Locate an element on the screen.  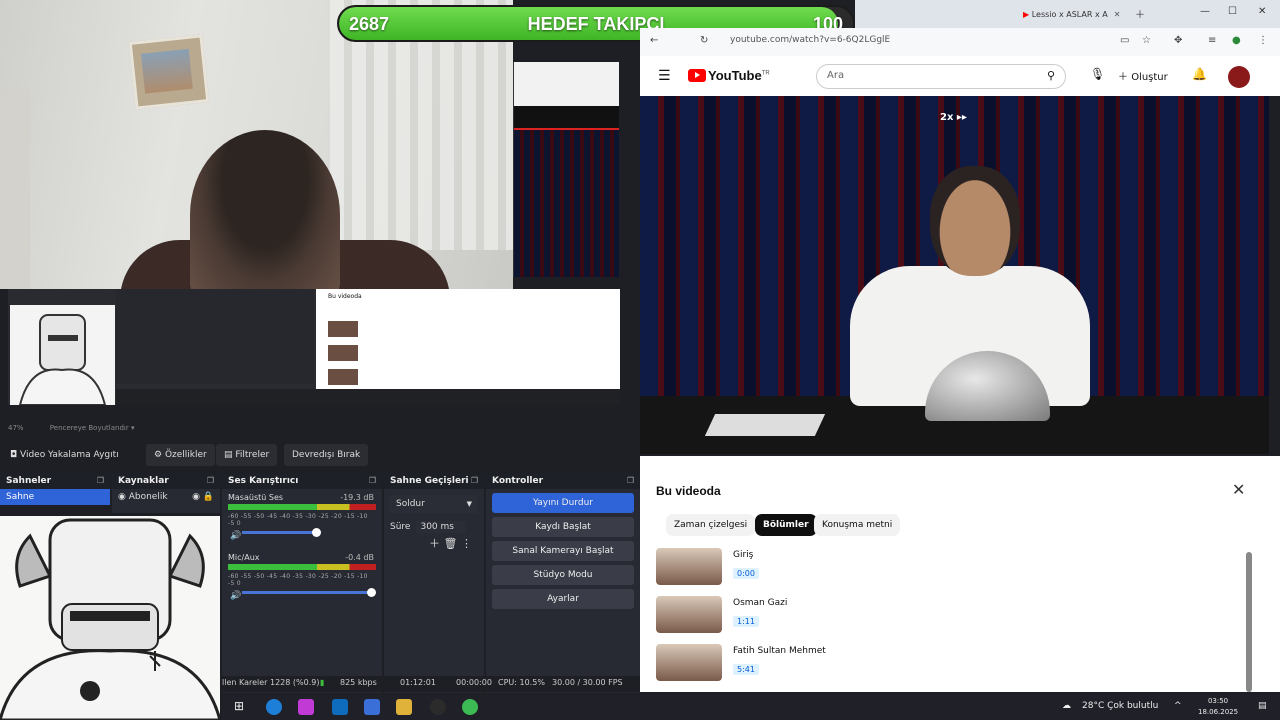
bitrate: 825 kbps is located at coordinates (358, 682).